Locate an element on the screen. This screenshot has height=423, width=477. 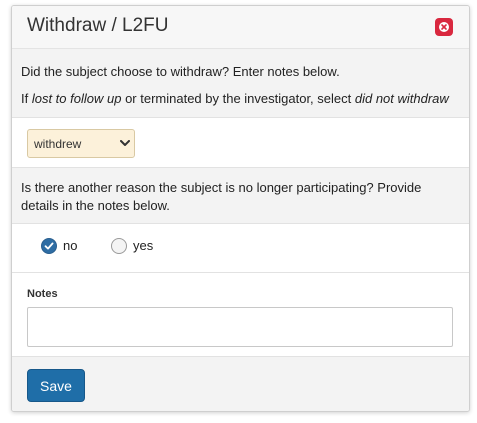
reason-radio-section: no yes is located at coordinates (240, 247).